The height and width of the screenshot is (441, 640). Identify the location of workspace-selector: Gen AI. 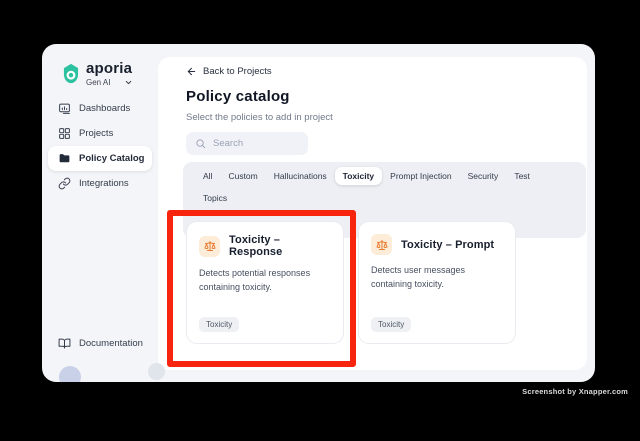
(109, 82).